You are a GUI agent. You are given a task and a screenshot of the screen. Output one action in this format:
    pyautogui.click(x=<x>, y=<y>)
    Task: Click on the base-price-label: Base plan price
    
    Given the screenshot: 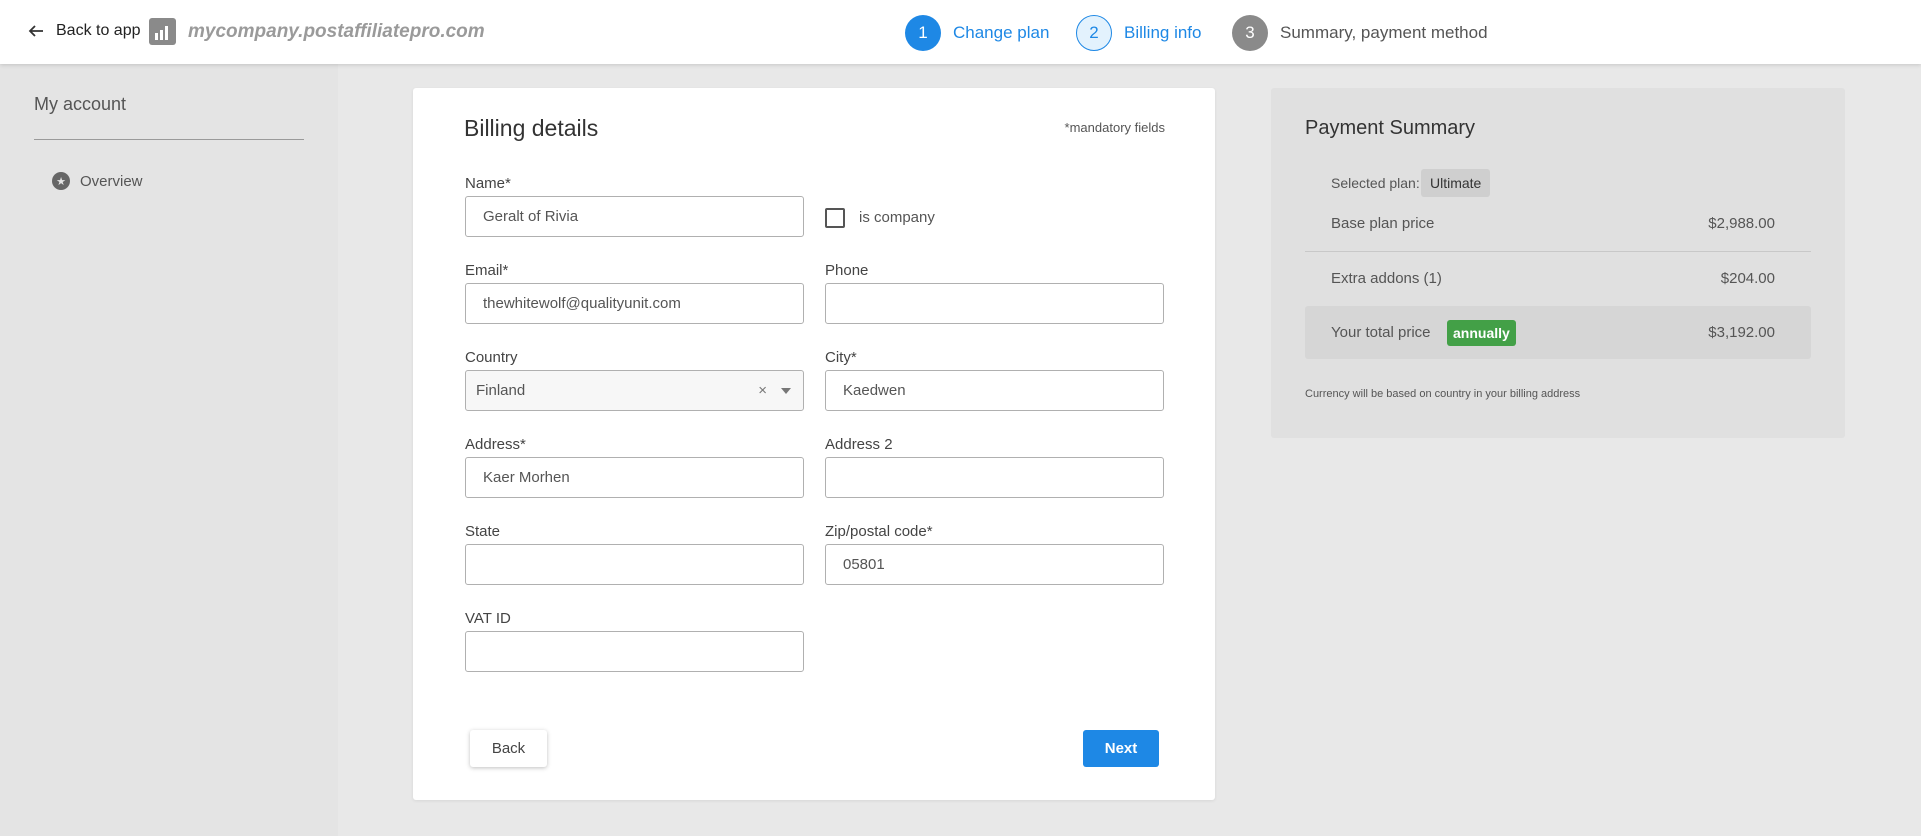 What is the action you would take?
    pyautogui.click(x=1383, y=223)
    